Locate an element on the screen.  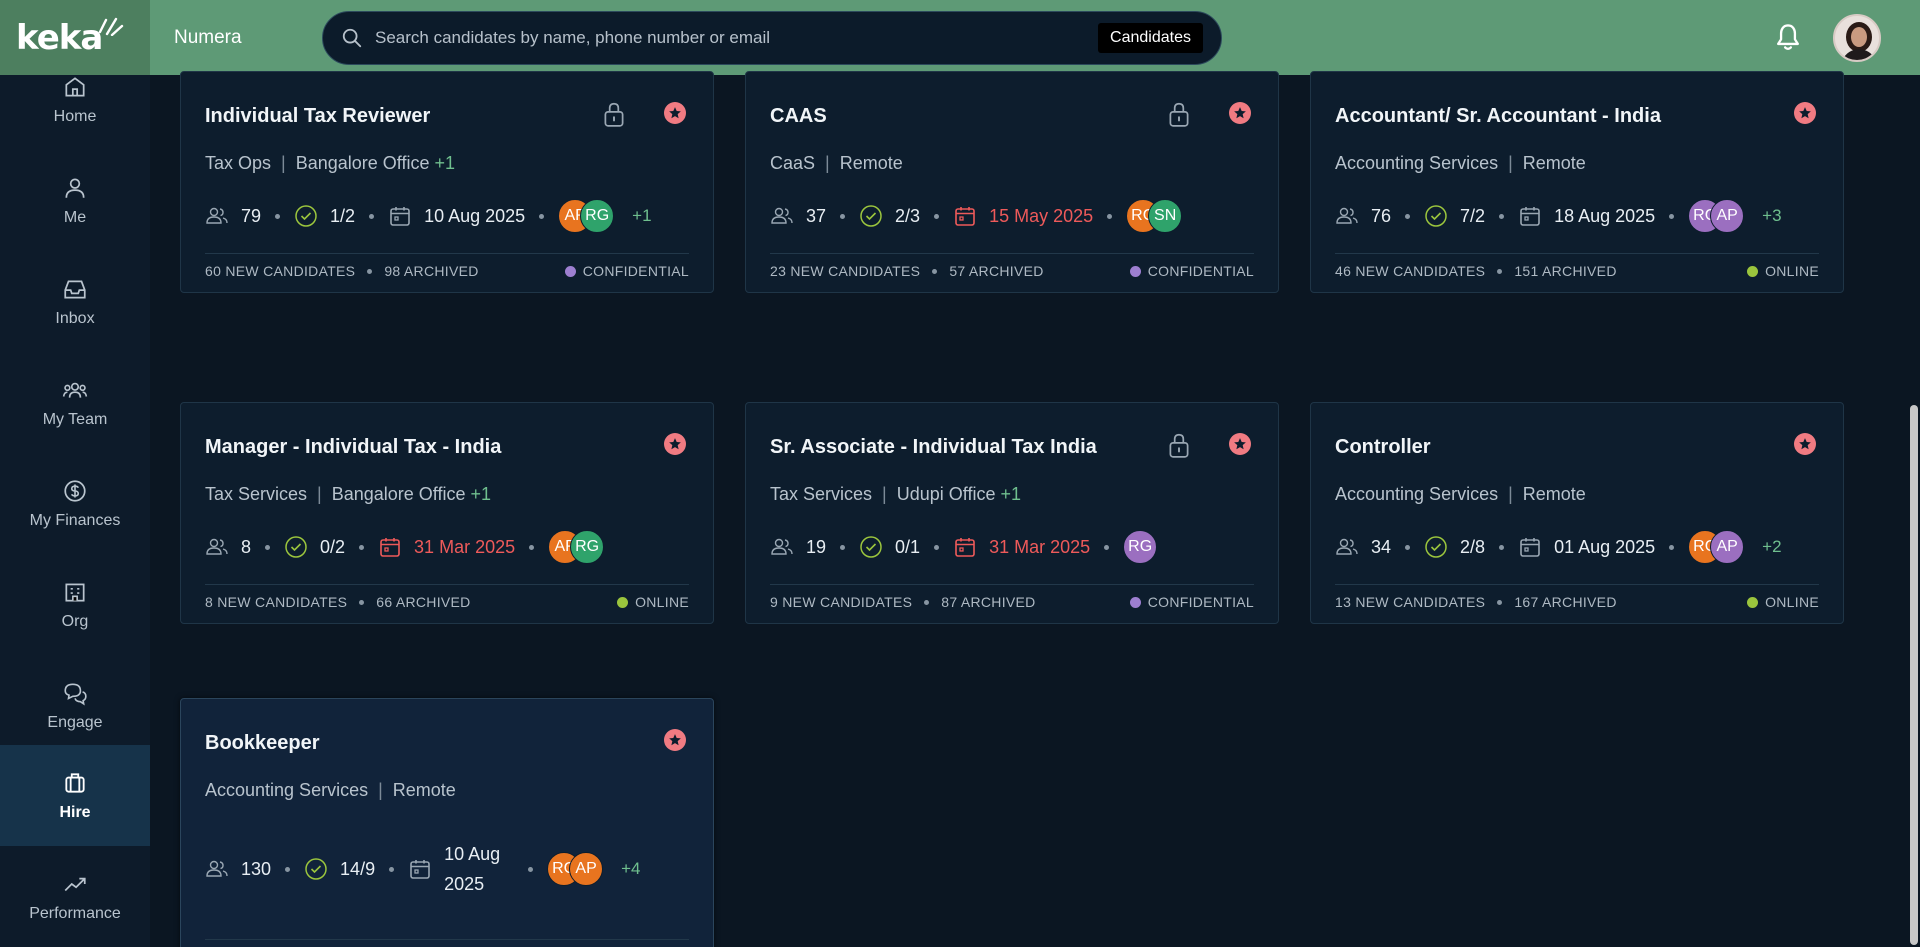
search-bar: Candidates is located at coordinates (772, 38).